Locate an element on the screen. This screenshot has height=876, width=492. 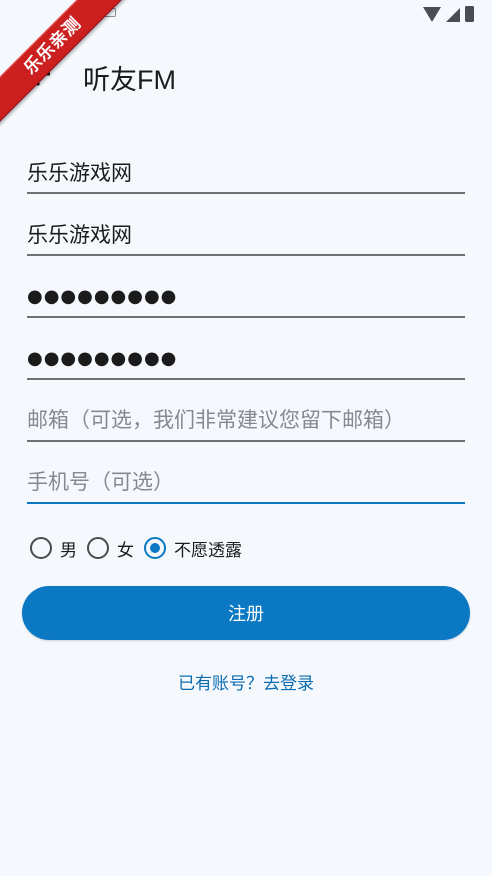
gender-label-male: 男 is located at coordinates (68, 550).